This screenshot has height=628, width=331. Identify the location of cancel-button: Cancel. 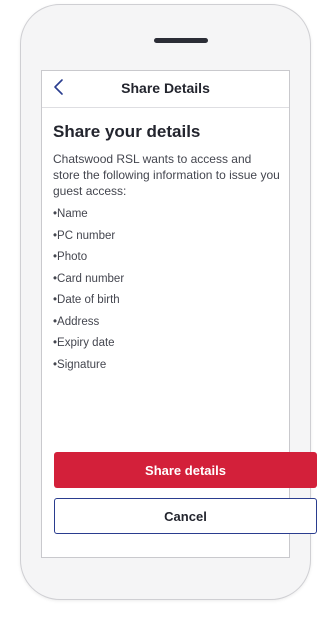
(185, 516).